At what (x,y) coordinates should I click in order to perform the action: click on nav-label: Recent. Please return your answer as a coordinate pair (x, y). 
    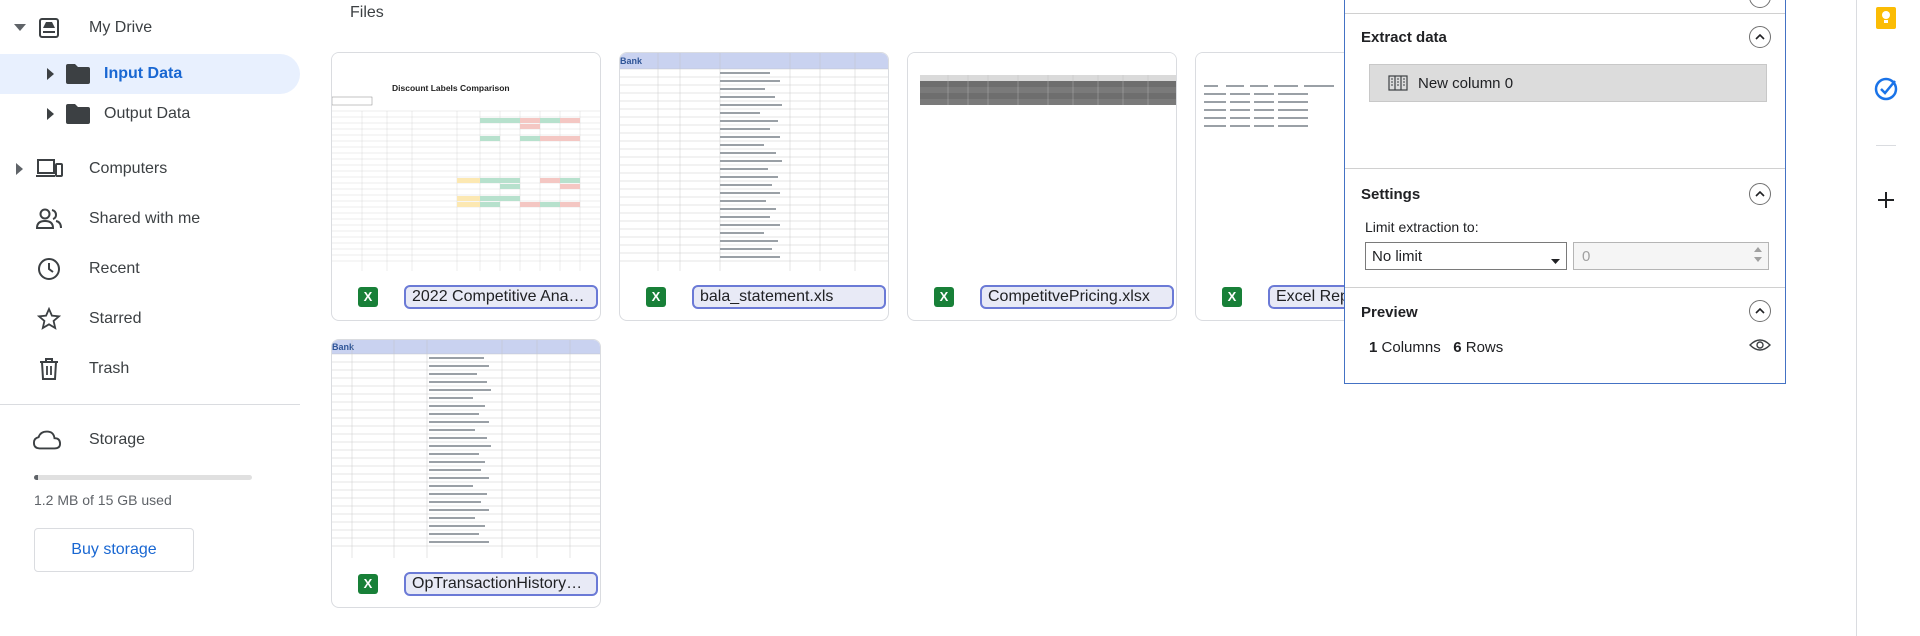
    Looking at the image, I should click on (114, 268).